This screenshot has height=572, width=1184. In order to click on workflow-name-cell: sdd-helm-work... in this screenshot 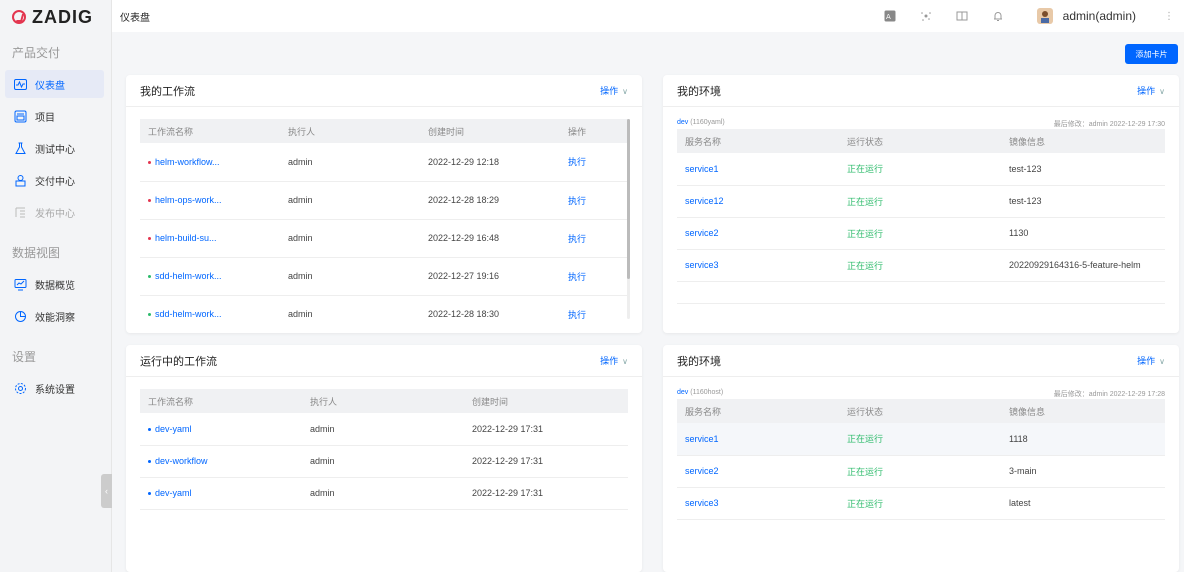, I will do `click(210, 276)`.